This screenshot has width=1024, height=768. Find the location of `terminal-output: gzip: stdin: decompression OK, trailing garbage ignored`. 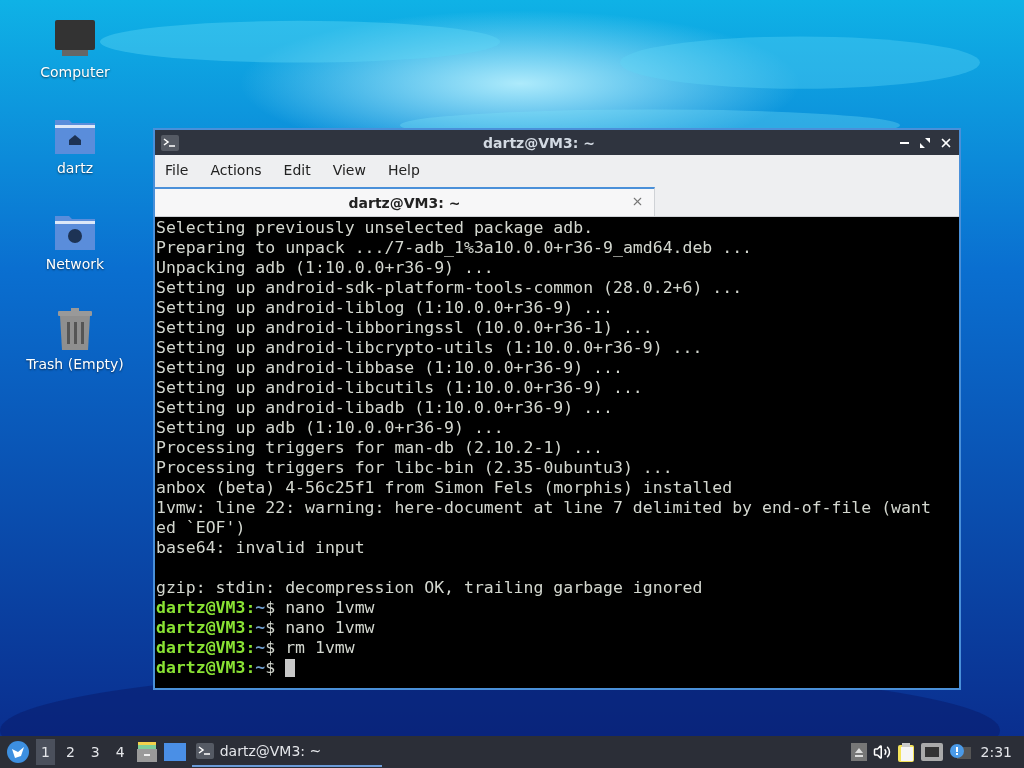

terminal-output: gzip: stdin: decompression OK, trailing garbage ignored is located at coordinates (429, 588).